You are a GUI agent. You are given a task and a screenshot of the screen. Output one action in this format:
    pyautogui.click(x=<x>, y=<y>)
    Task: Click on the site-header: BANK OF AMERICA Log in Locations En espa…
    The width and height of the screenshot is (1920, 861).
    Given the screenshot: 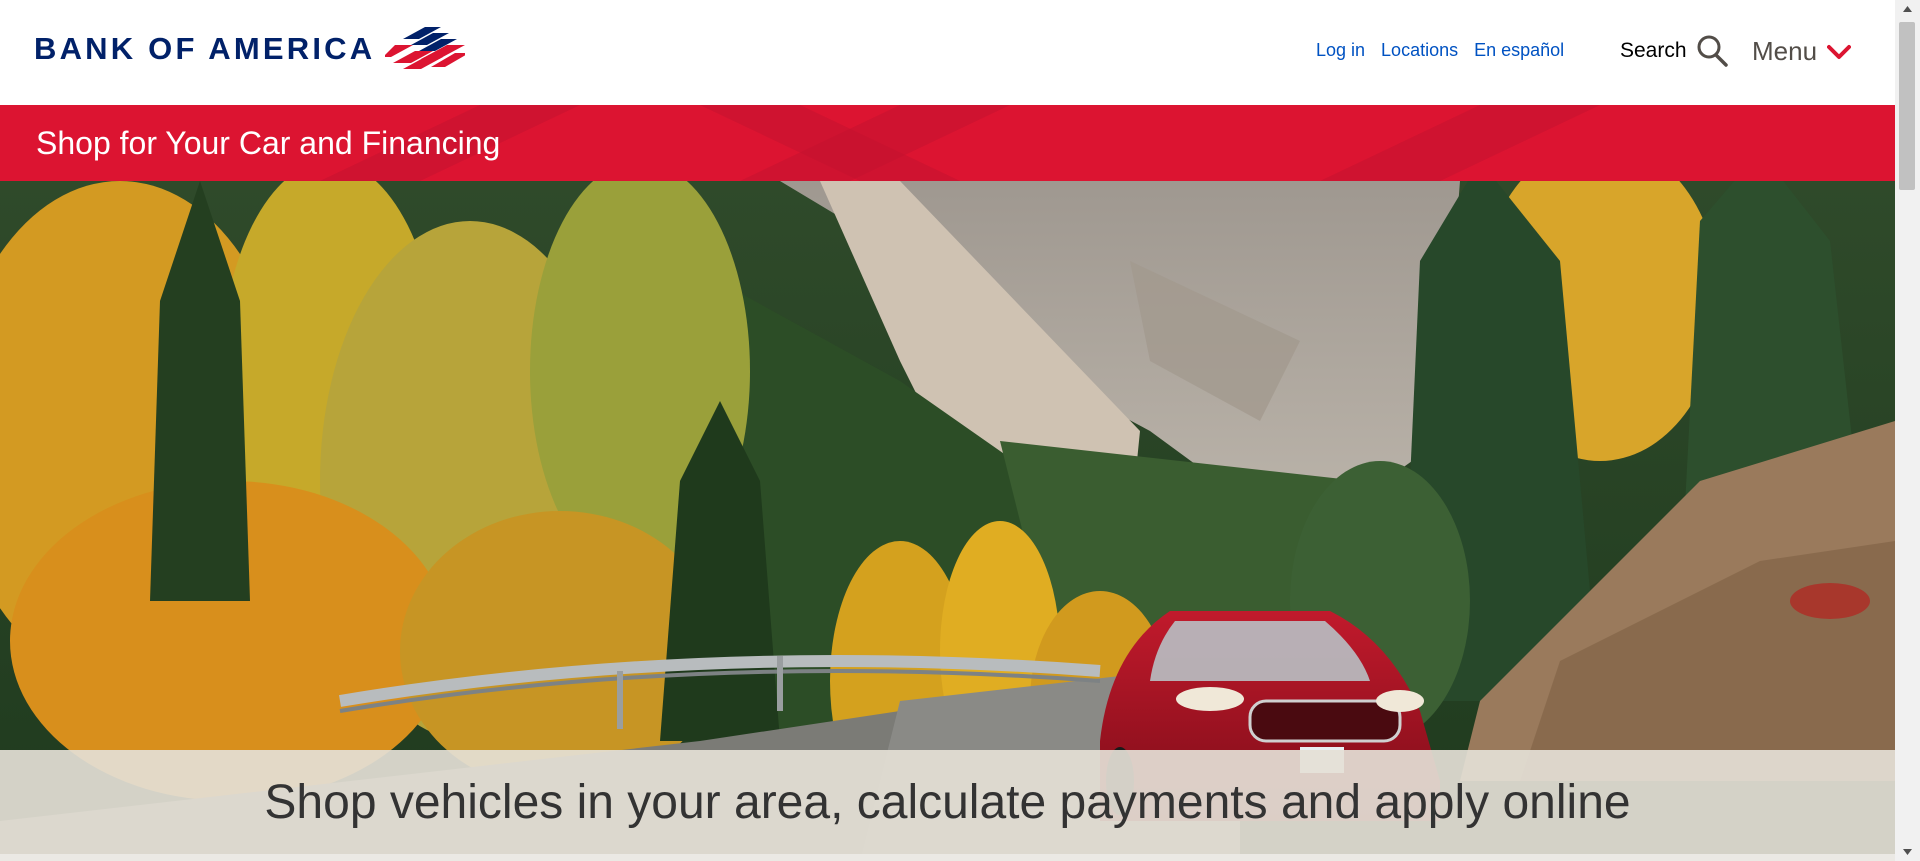 What is the action you would take?
    pyautogui.click(x=947, y=52)
    